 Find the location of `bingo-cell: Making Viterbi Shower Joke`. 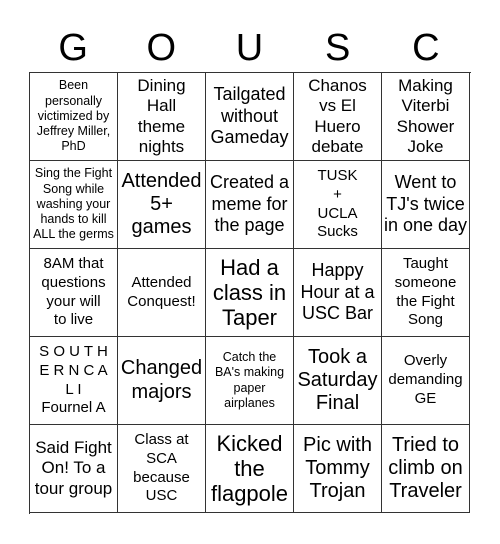

bingo-cell: Making Viterbi Shower Joke is located at coordinates (426, 117).